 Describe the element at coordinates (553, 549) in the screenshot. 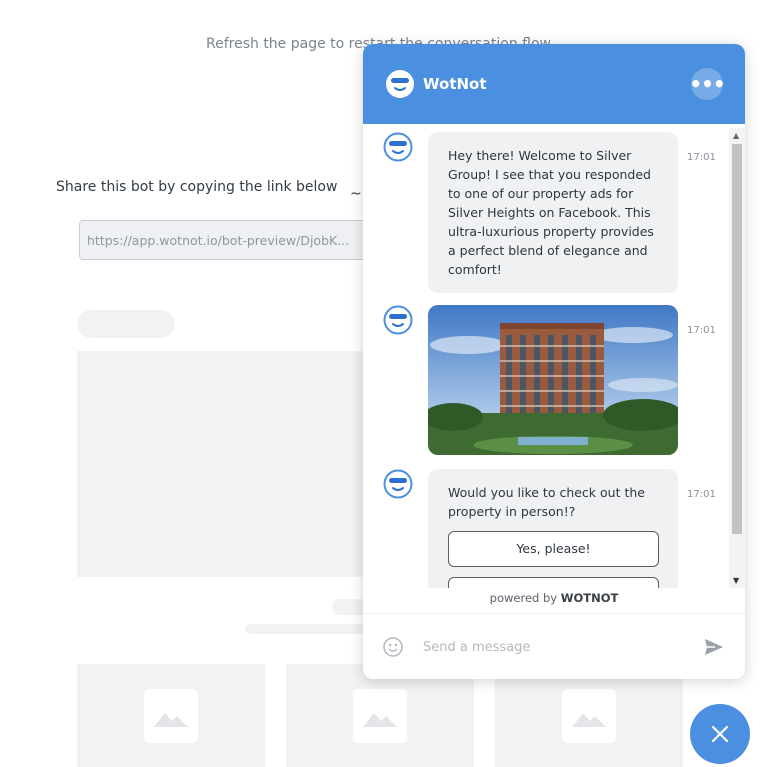

I see `quick-reply-button: Yes, please!` at that location.